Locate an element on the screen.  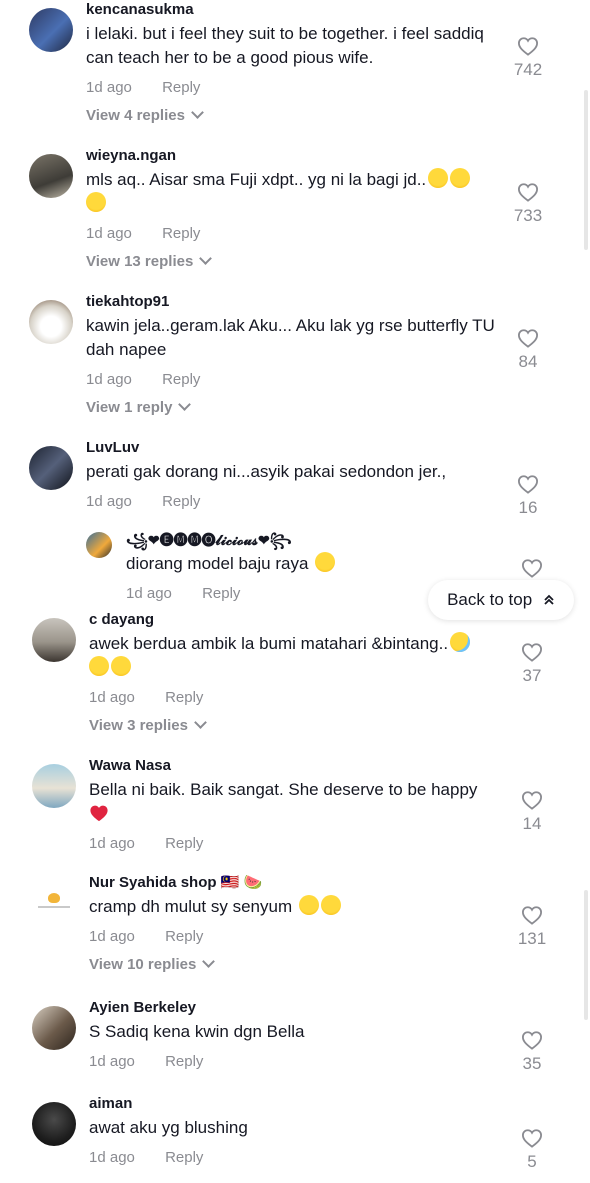
like-button: 14 is located at coordinates (532, 812).